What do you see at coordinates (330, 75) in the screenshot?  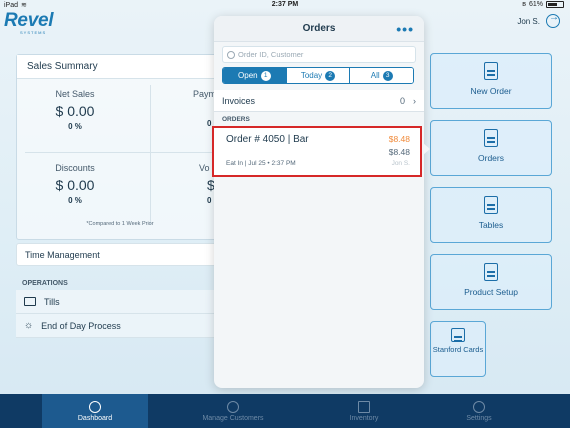 I see `count-badge: 2` at bounding box center [330, 75].